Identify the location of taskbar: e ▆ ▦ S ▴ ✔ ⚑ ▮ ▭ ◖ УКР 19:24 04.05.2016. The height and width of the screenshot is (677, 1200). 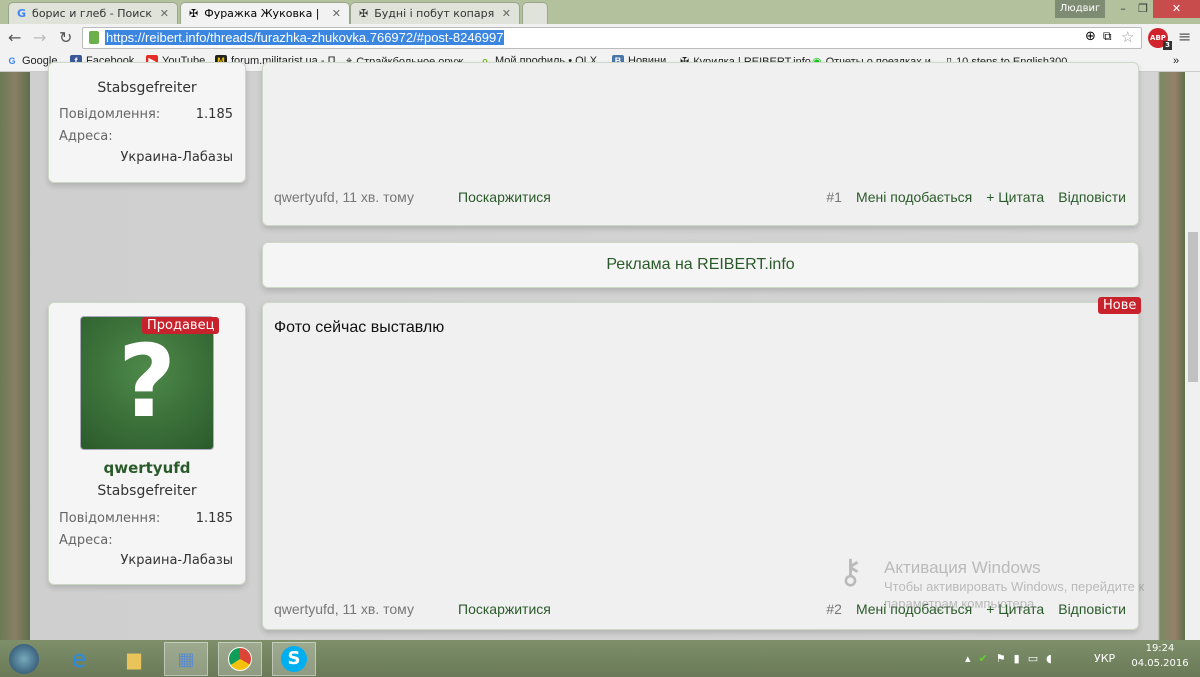
(600, 658).